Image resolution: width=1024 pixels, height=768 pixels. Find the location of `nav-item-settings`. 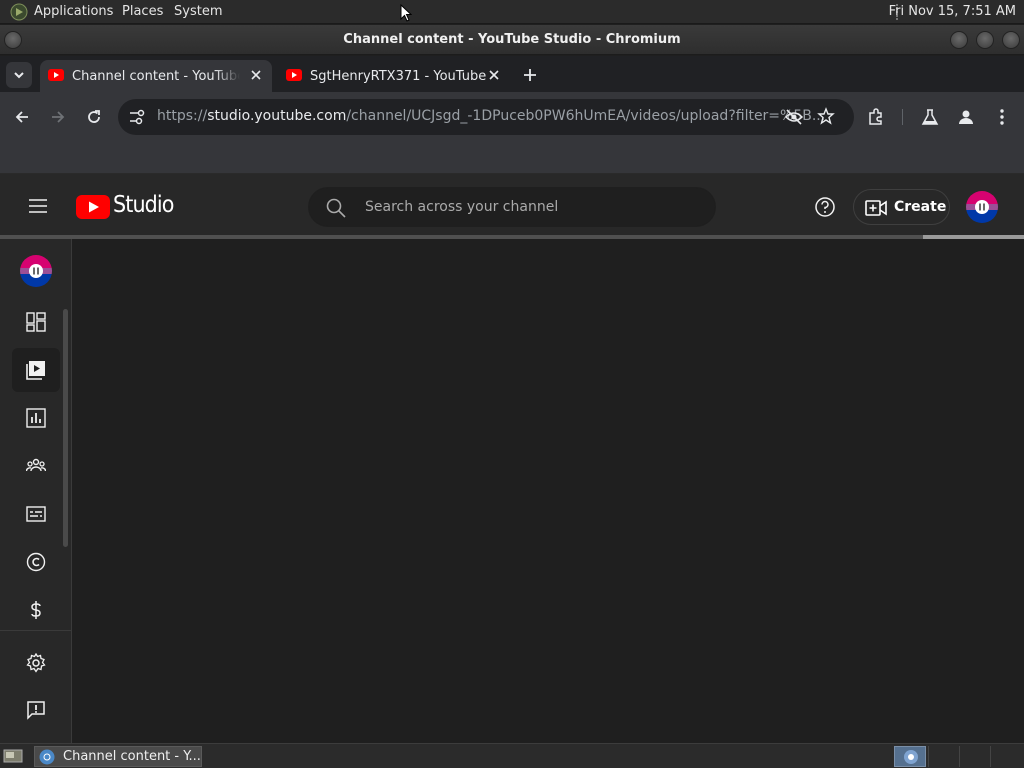

nav-item-settings is located at coordinates (36, 663).